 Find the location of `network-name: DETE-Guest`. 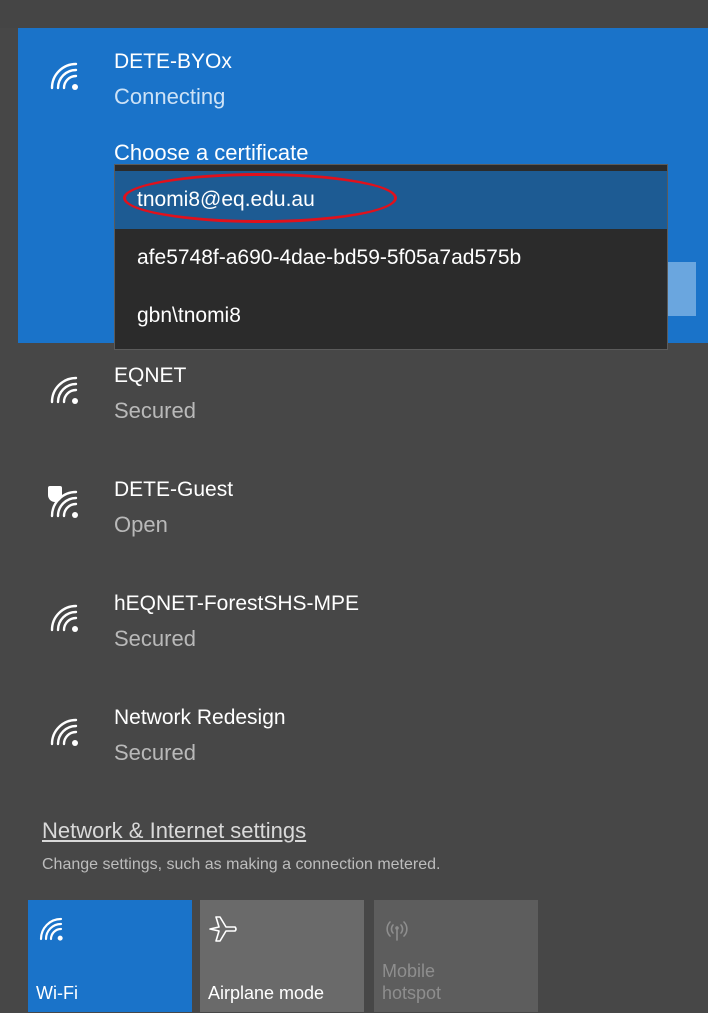

network-name: DETE-Guest is located at coordinates (174, 489).